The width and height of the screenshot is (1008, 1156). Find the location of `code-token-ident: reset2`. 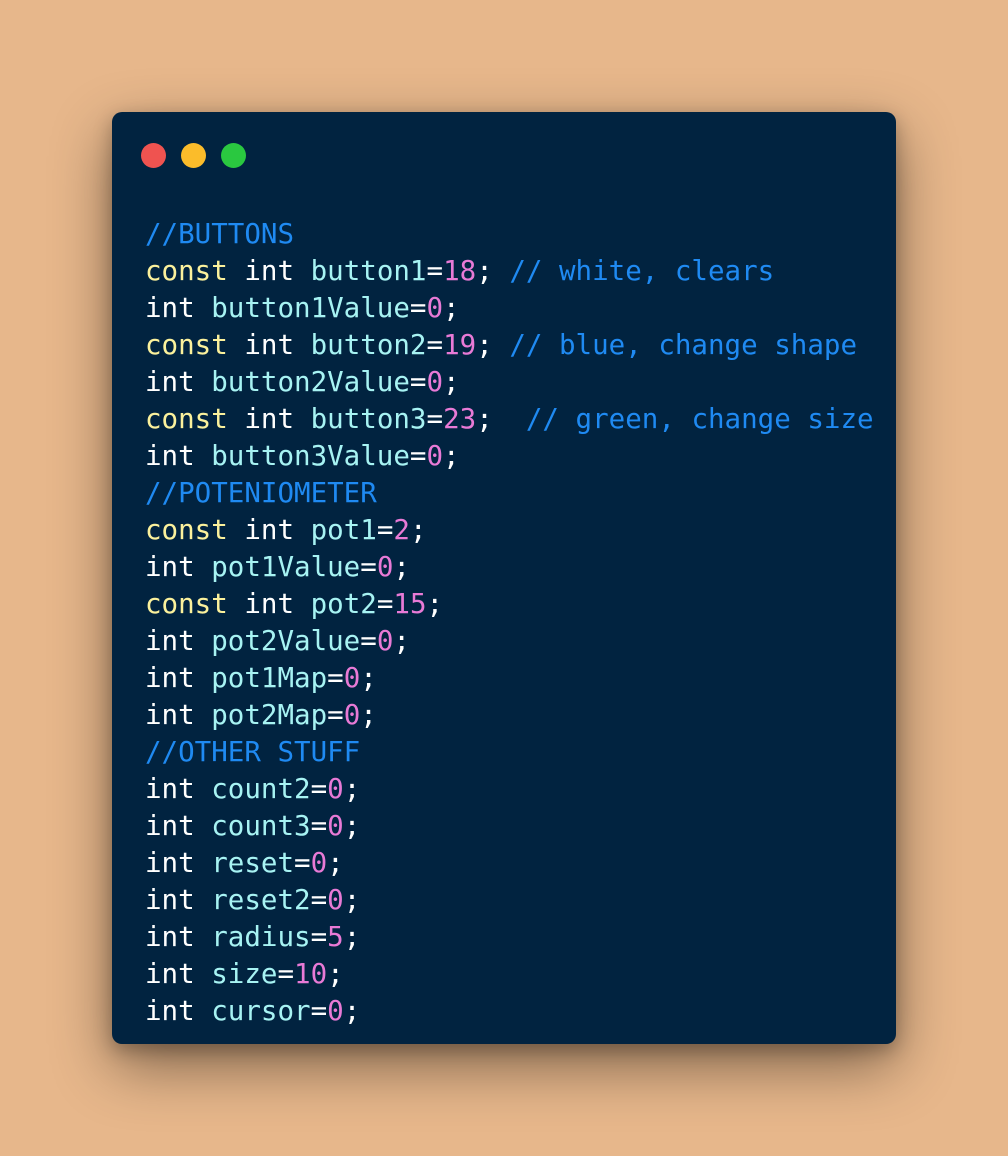

code-token-ident: reset2 is located at coordinates (261, 900).